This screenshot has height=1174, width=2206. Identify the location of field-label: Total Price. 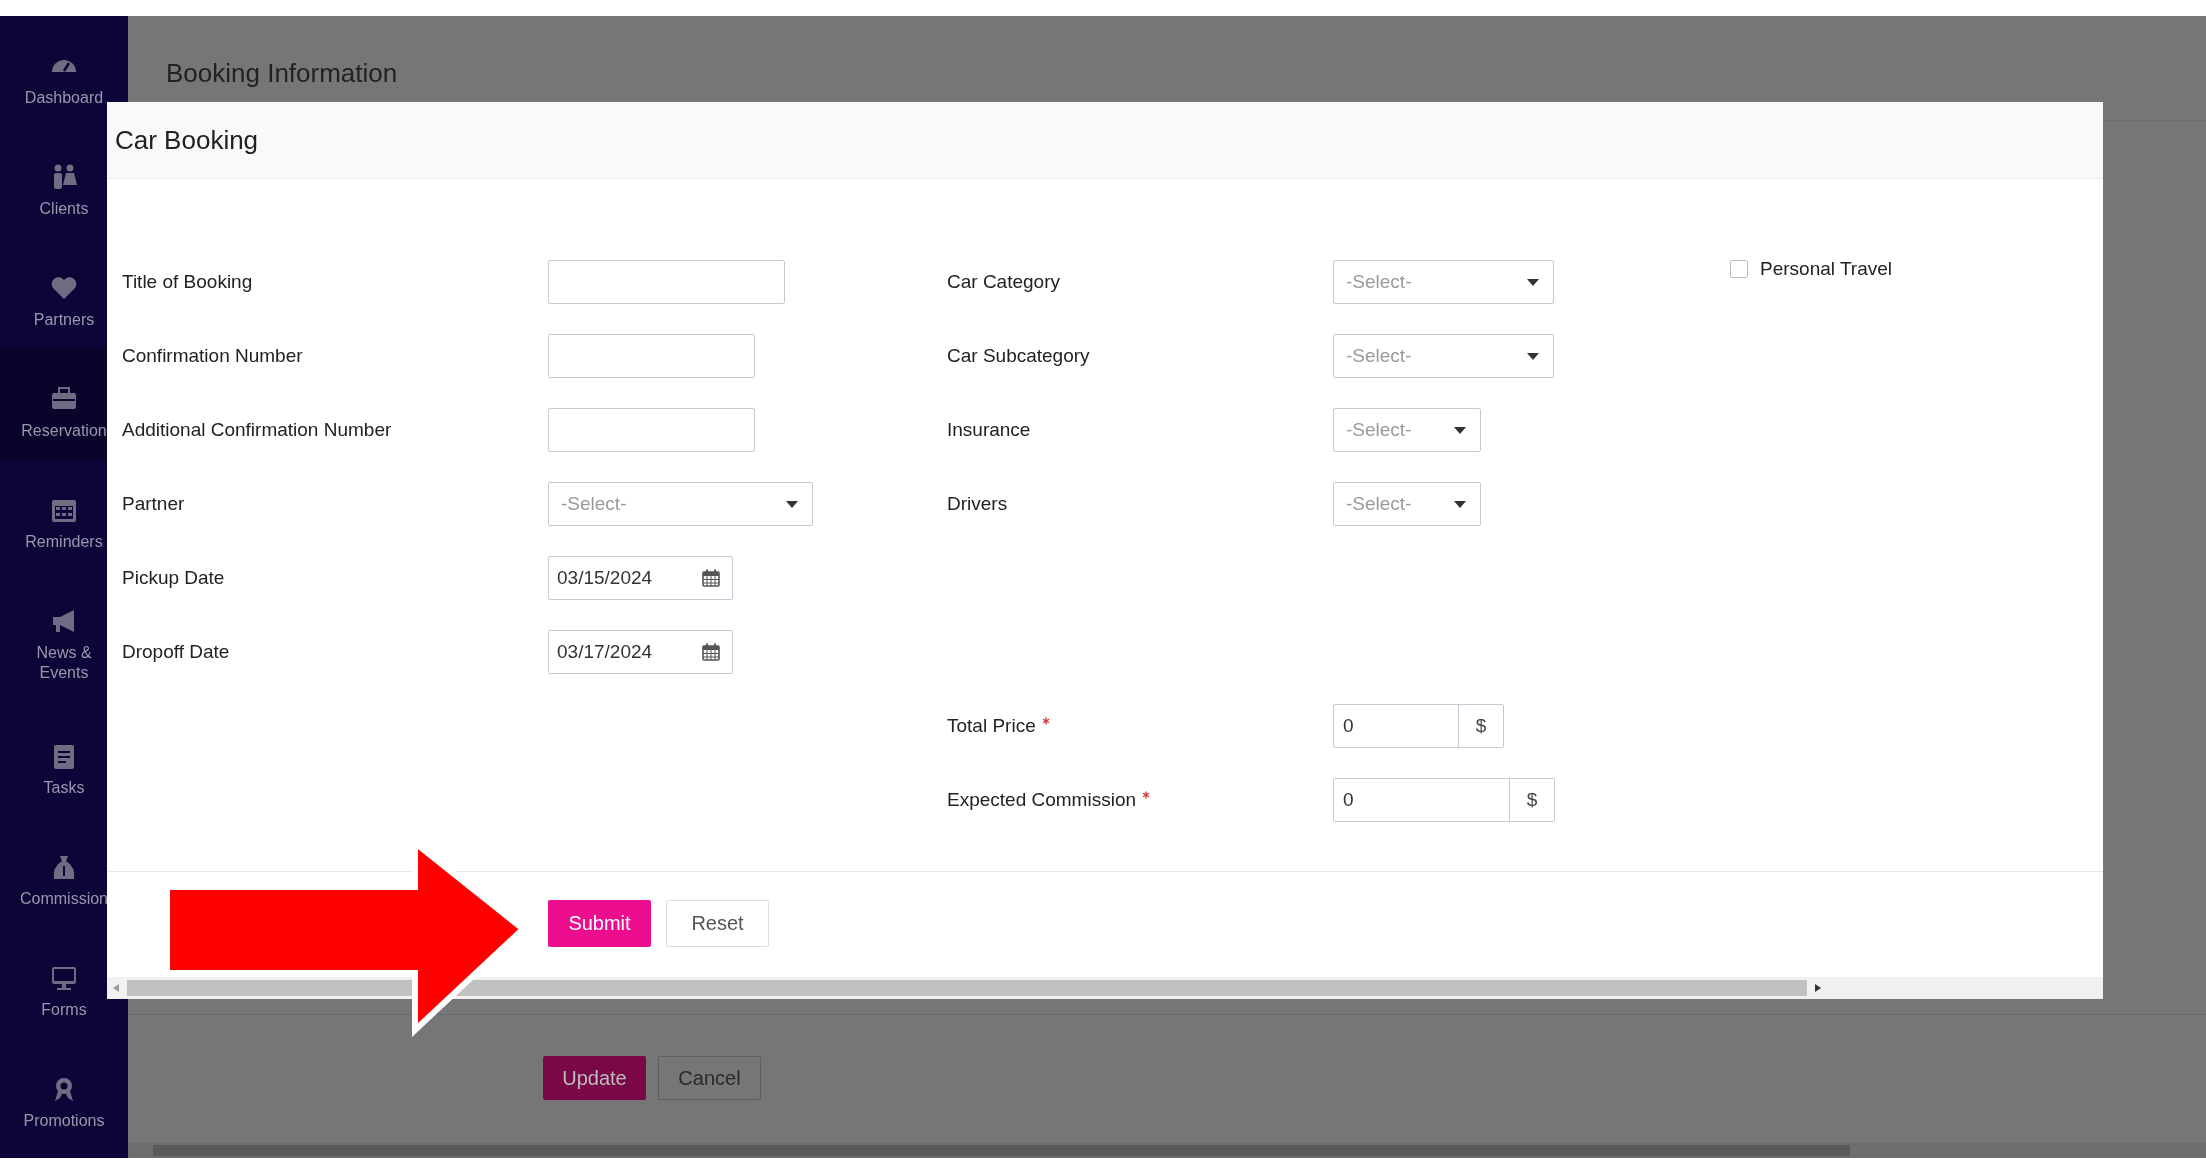
(991, 726).